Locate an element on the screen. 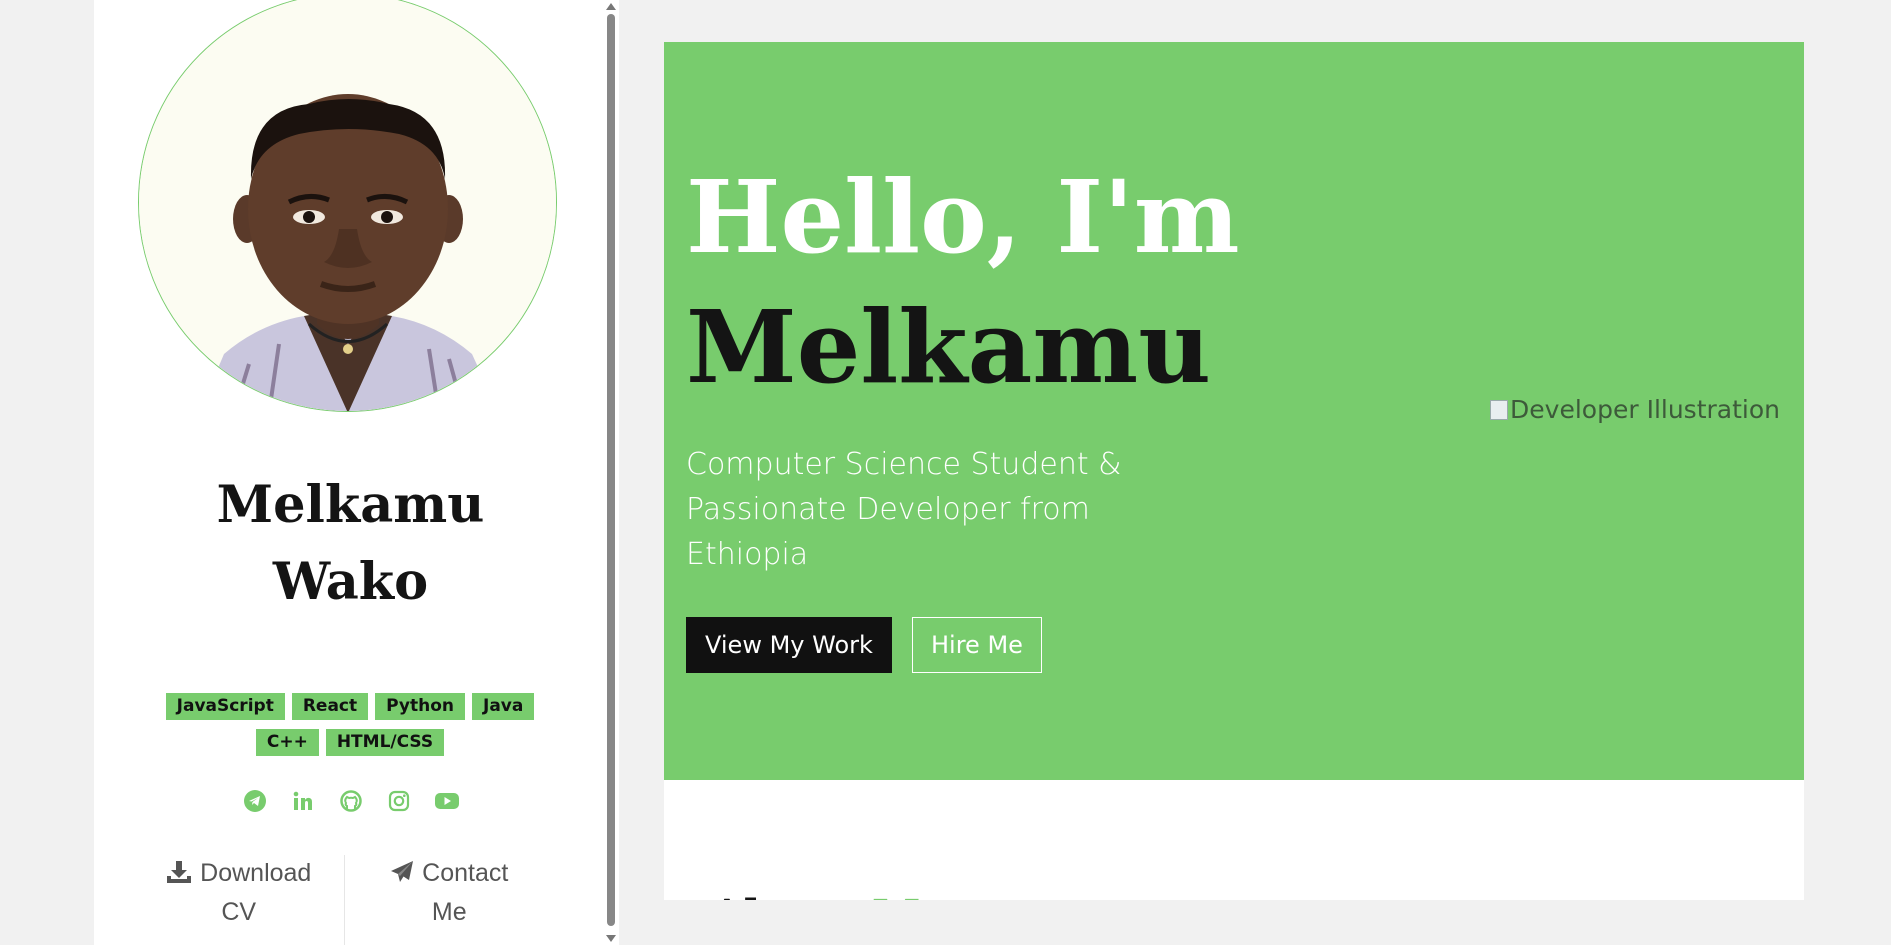 The width and height of the screenshot is (1891, 945). about-title-accent: Me is located at coordinates (910, 895).